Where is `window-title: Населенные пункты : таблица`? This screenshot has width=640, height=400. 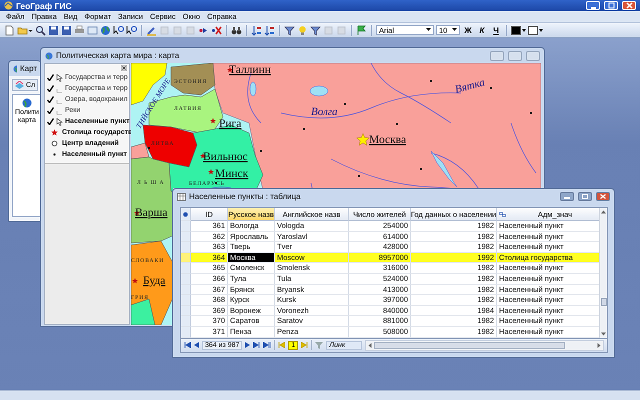 window-title: Населенные пункты : таблица is located at coordinates (245, 196).